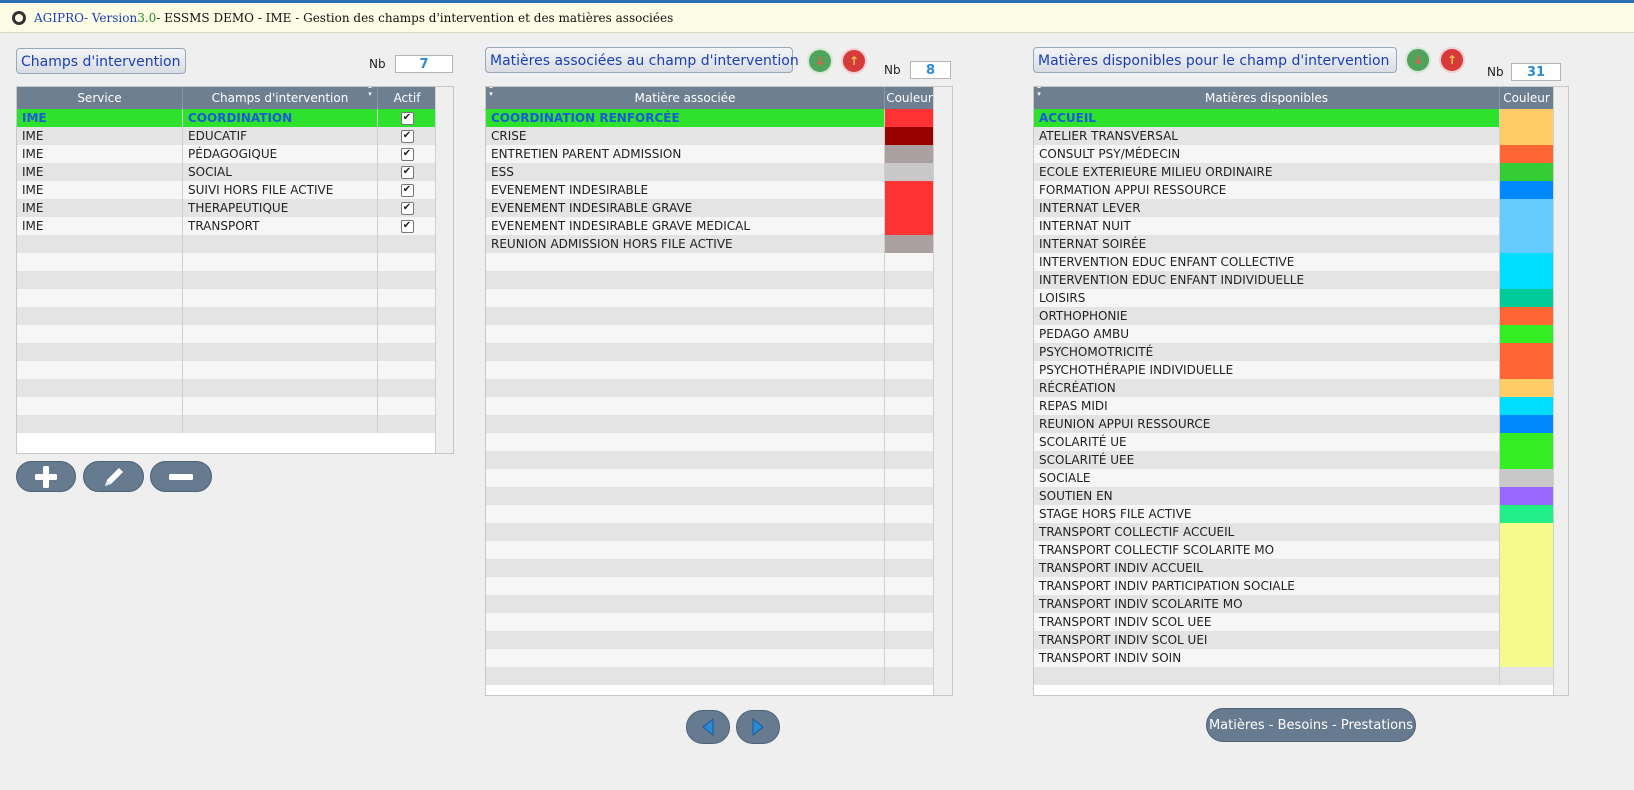 Image resolution: width=1634 pixels, height=790 pixels. I want to click on list-item: TRANSPORT INDIV SCOL UEE, so click(1294, 622).